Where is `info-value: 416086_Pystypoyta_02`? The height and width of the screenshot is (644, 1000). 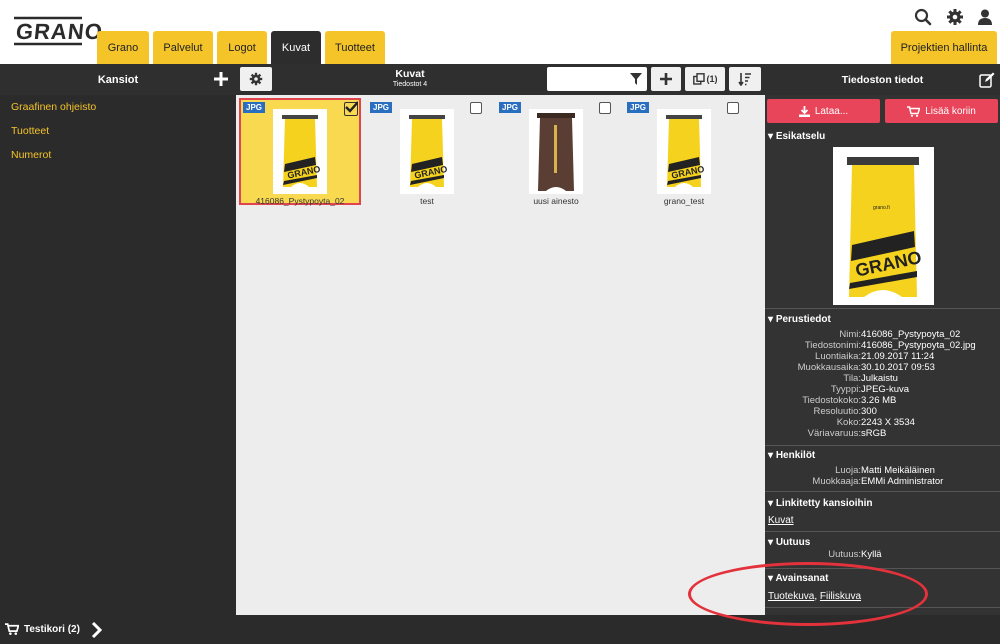
info-value: 416086_Pystypoyta_02 is located at coordinates (911, 334).